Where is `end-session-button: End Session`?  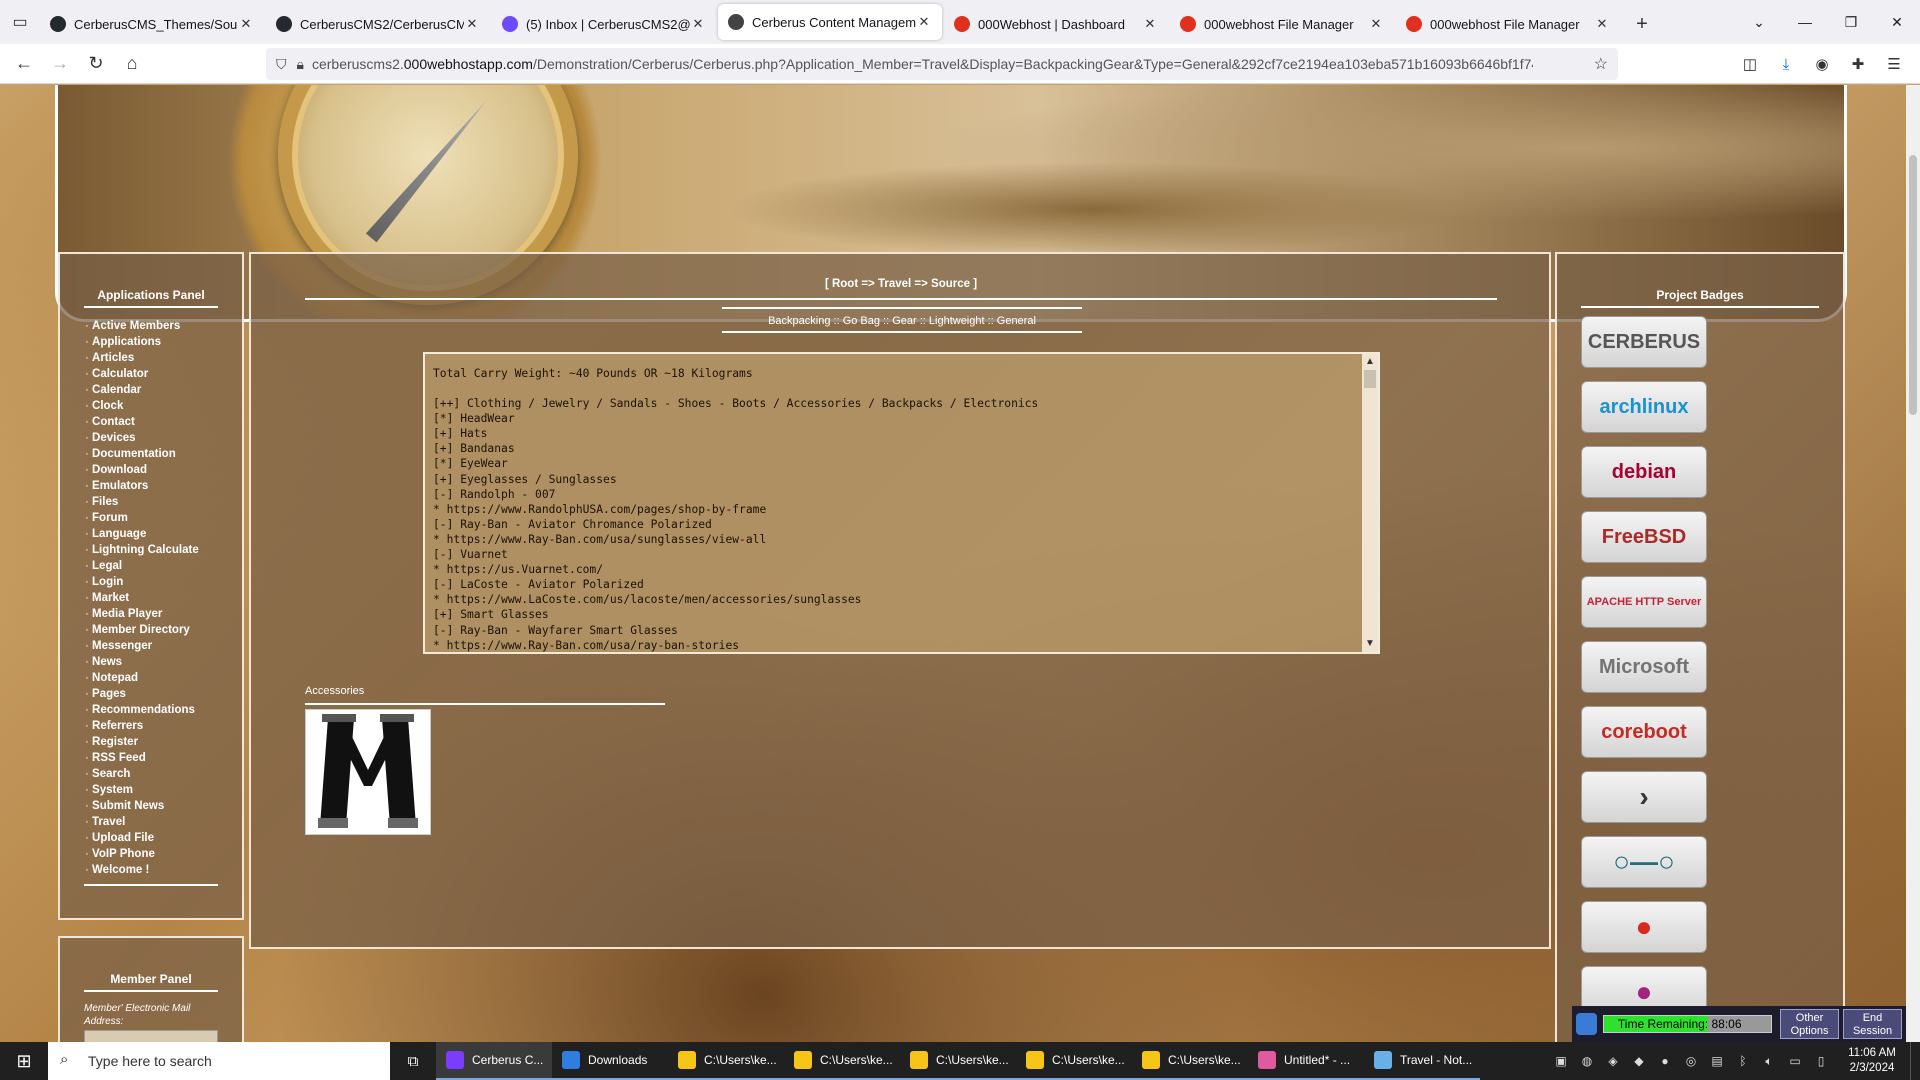 end-session-button: End Session is located at coordinates (1872, 1024).